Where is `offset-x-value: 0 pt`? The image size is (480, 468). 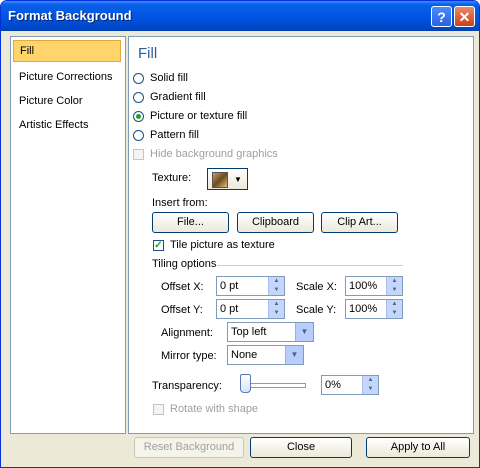
offset-x-value: 0 pt is located at coordinates (229, 286).